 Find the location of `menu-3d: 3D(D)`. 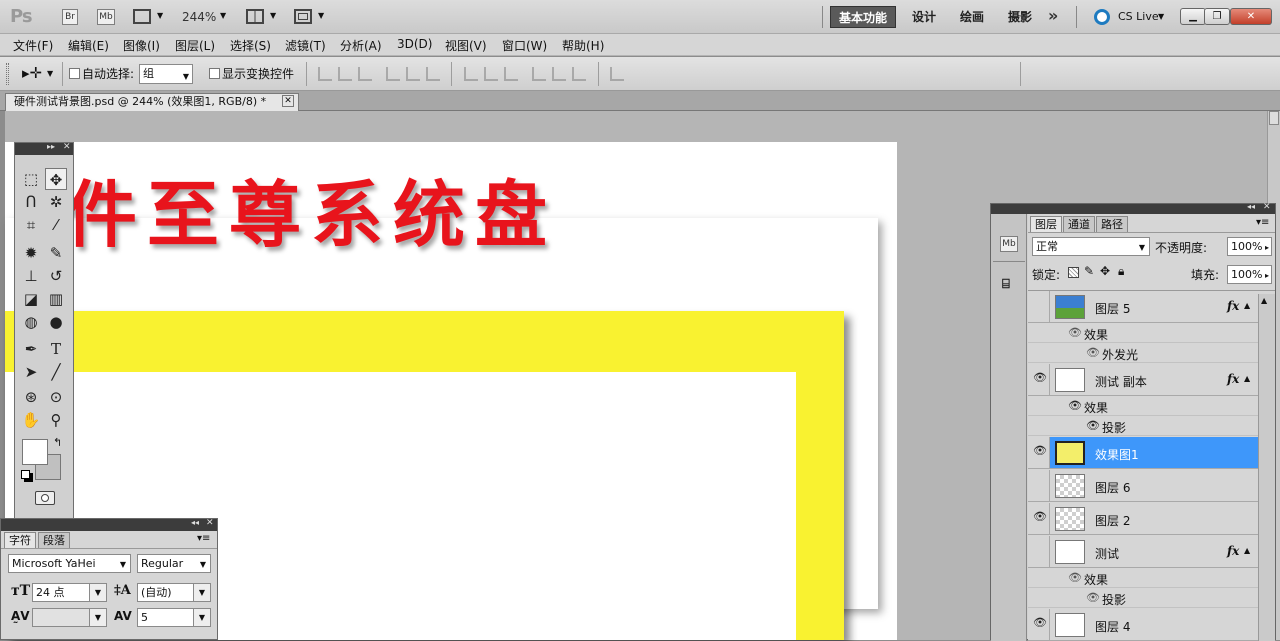

menu-3d: 3D(D) is located at coordinates (414, 44).